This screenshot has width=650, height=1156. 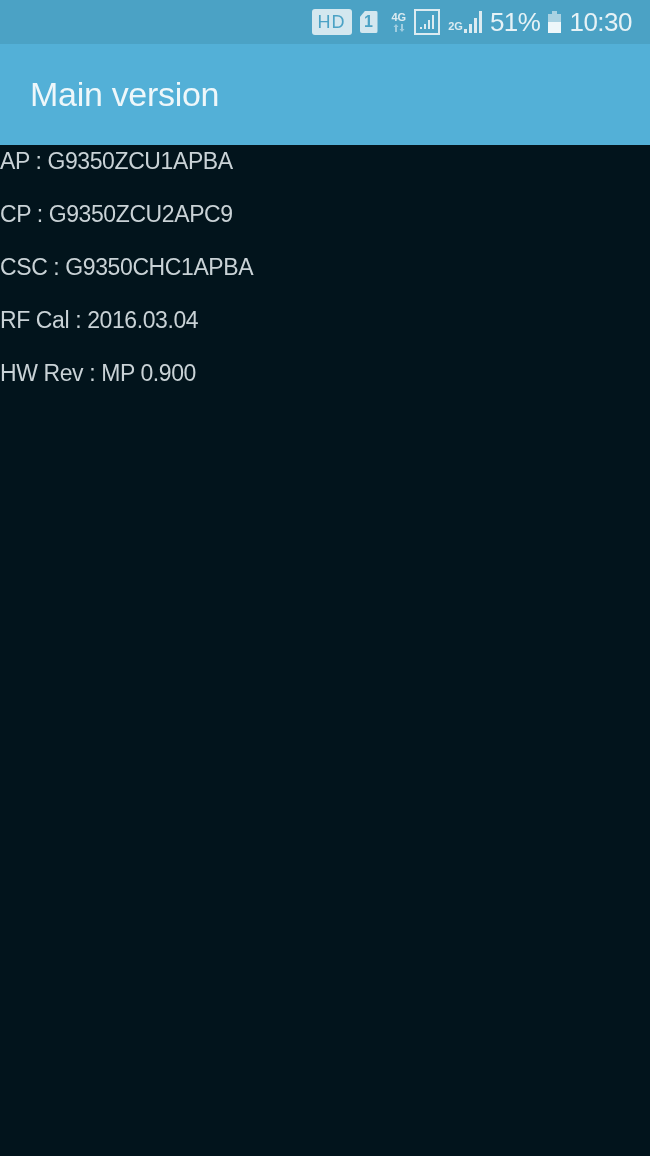 I want to click on battery-icon, so click(x=555, y=22).